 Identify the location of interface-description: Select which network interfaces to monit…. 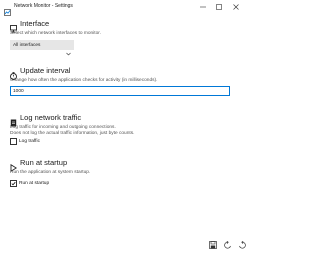
(55, 33).